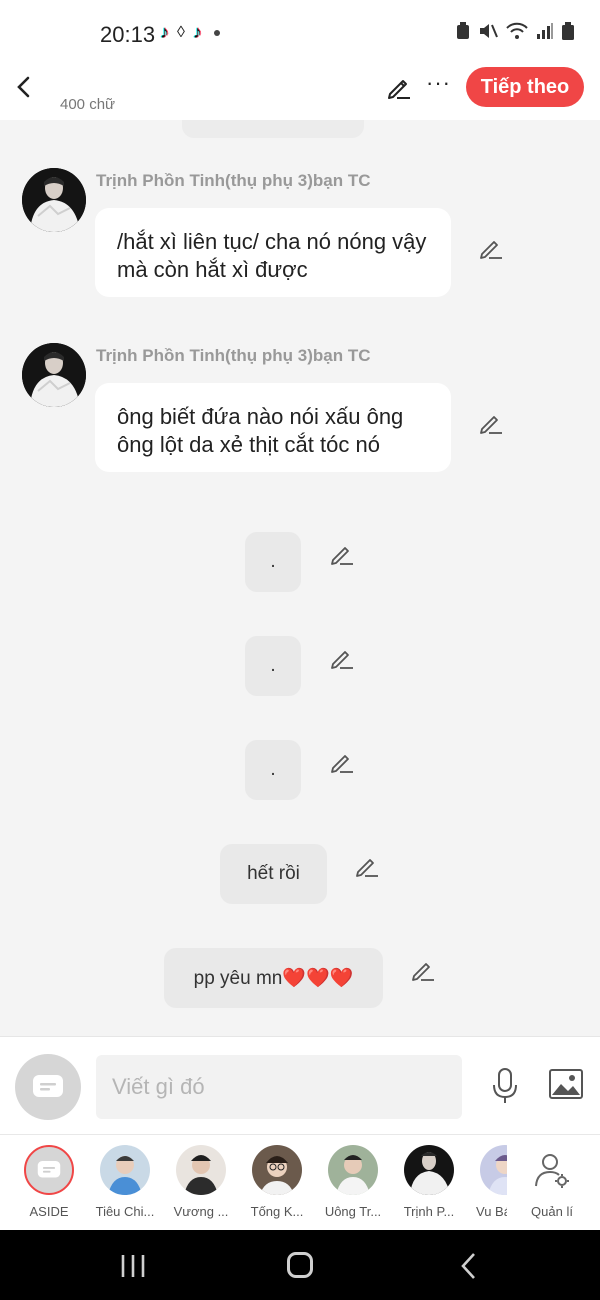 The height and width of the screenshot is (1300, 600). I want to click on aside-avatar, so click(49, 1170).